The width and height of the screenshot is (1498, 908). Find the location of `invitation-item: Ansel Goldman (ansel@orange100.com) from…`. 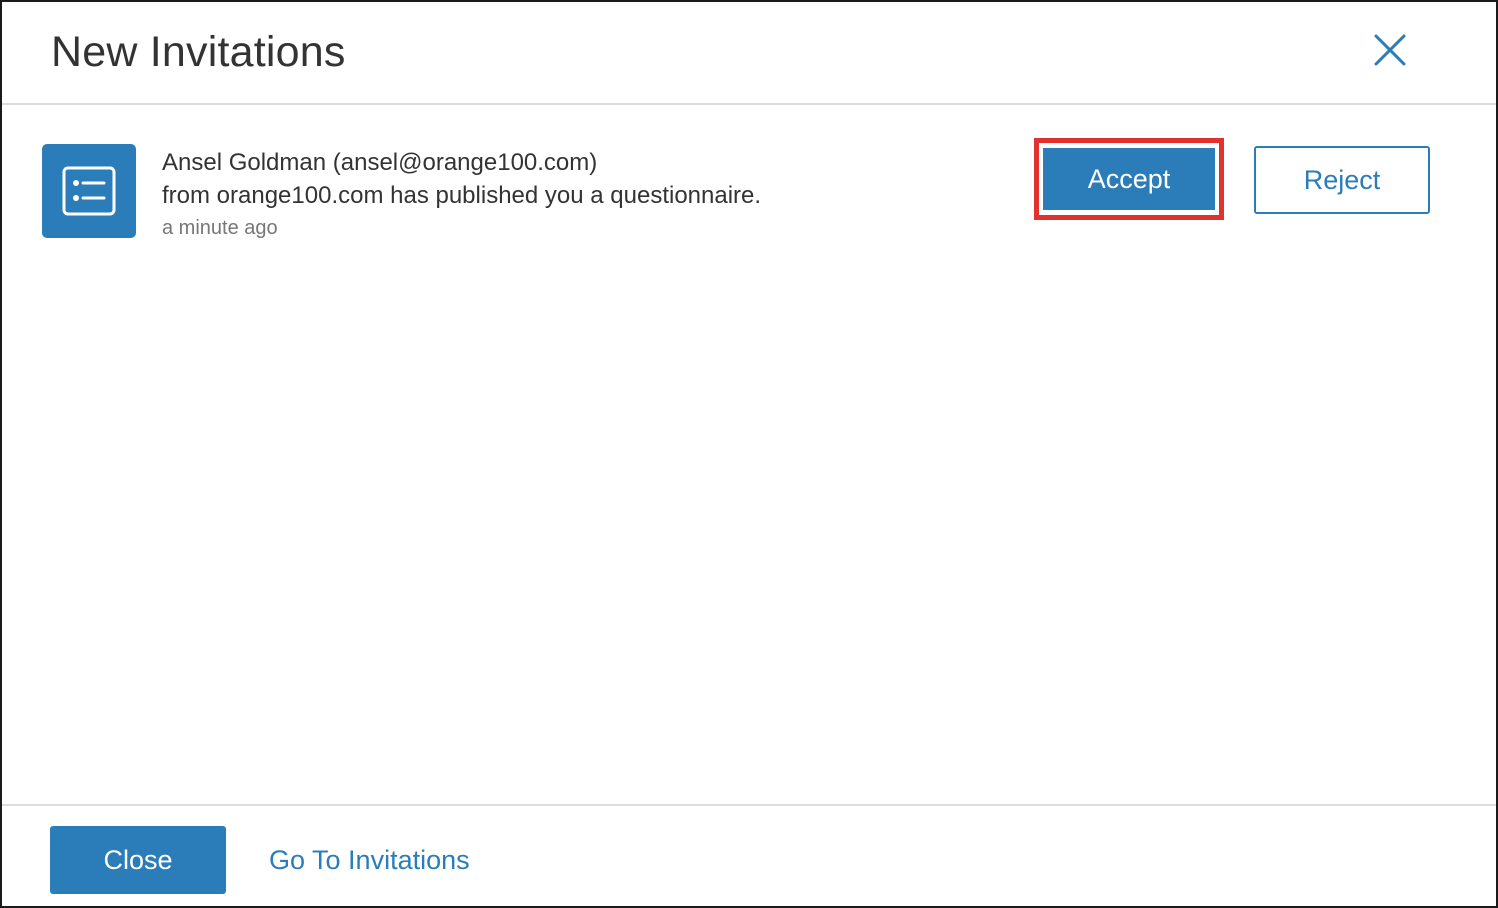

invitation-item: Ansel Goldman (ansel@orange100.com) from… is located at coordinates (742, 196).